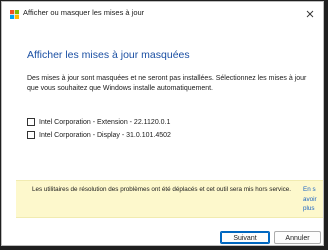 The image size is (328, 250). I want to click on next-button: Suivant, so click(245, 237).